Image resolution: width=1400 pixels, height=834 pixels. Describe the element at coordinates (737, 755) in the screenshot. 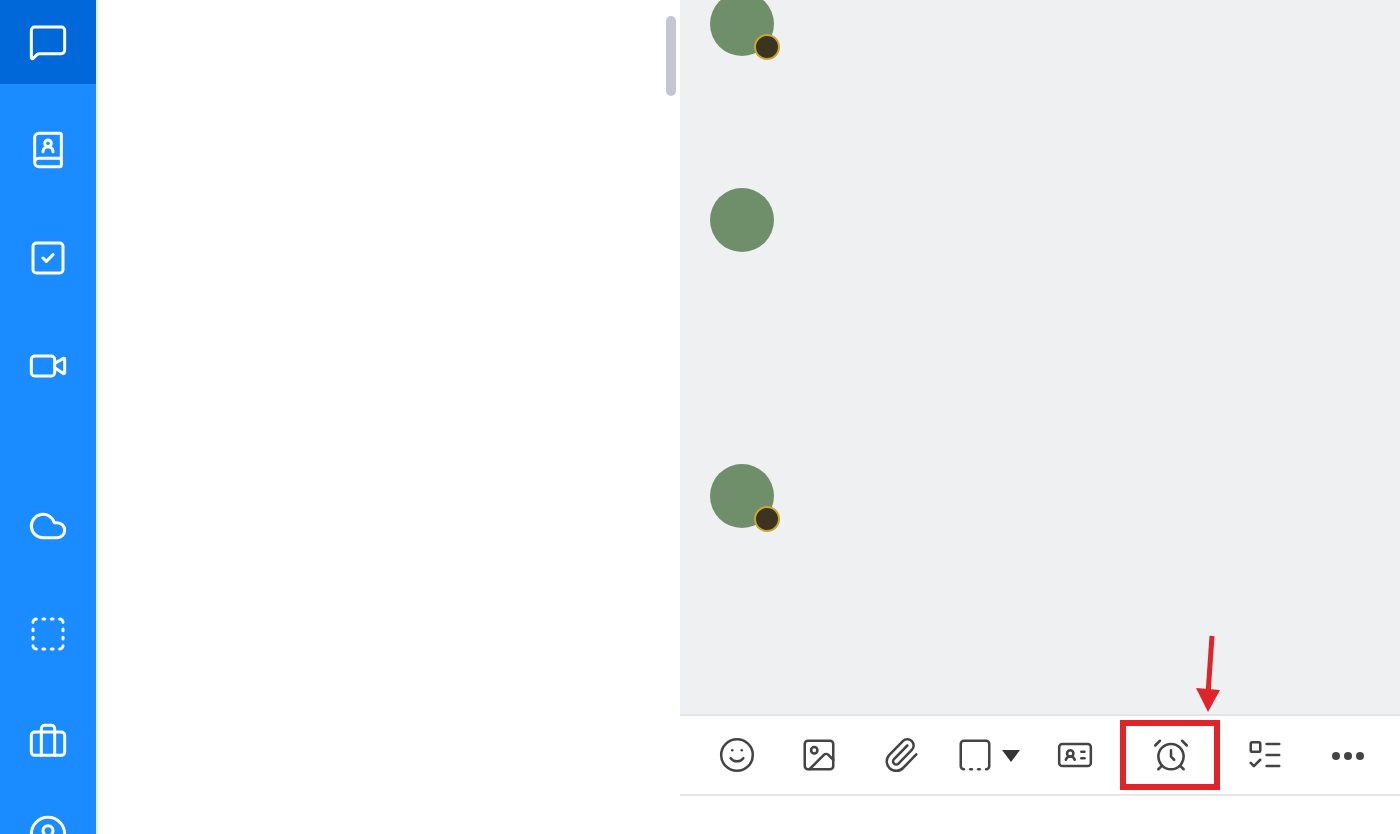

I see `smiley-icon` at that location.